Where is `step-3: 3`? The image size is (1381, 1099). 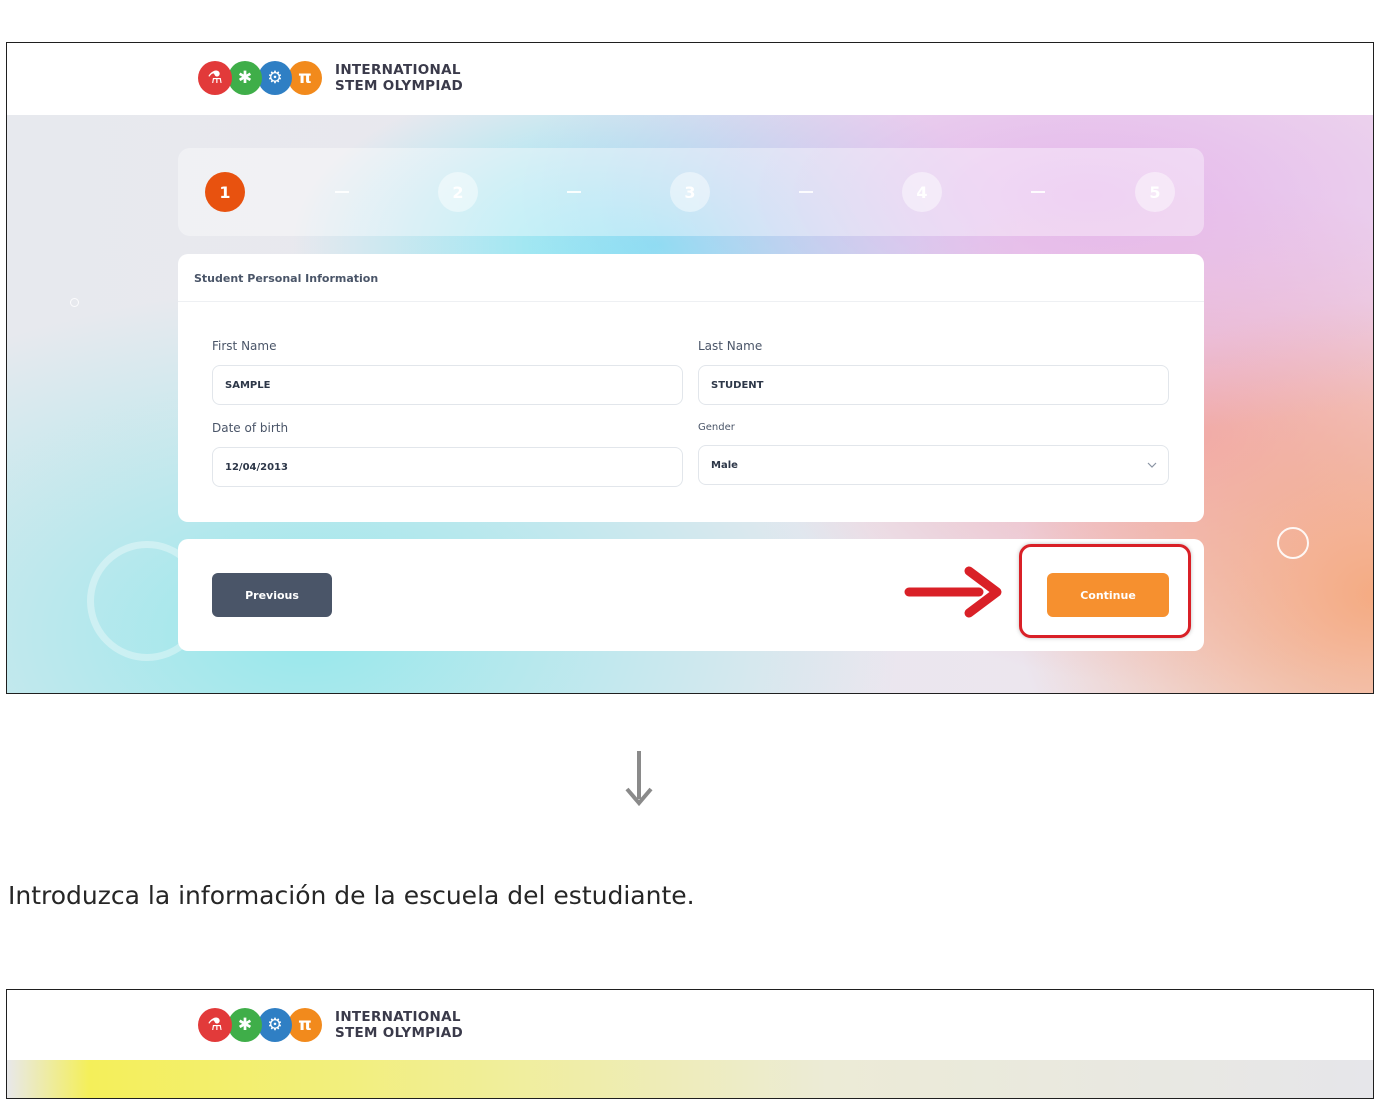 step-3: 3 is located at coordinates (690, 192).